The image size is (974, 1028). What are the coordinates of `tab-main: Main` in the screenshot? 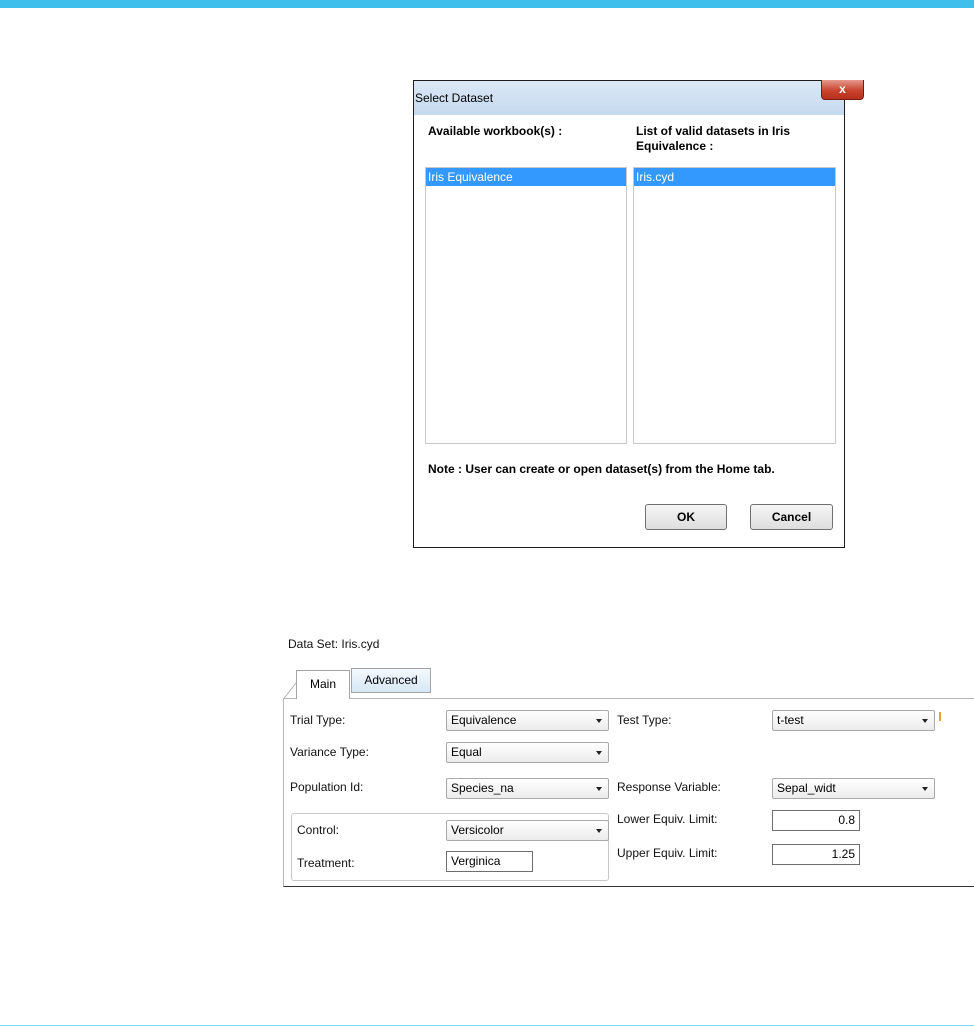 It's located at (323, 684).